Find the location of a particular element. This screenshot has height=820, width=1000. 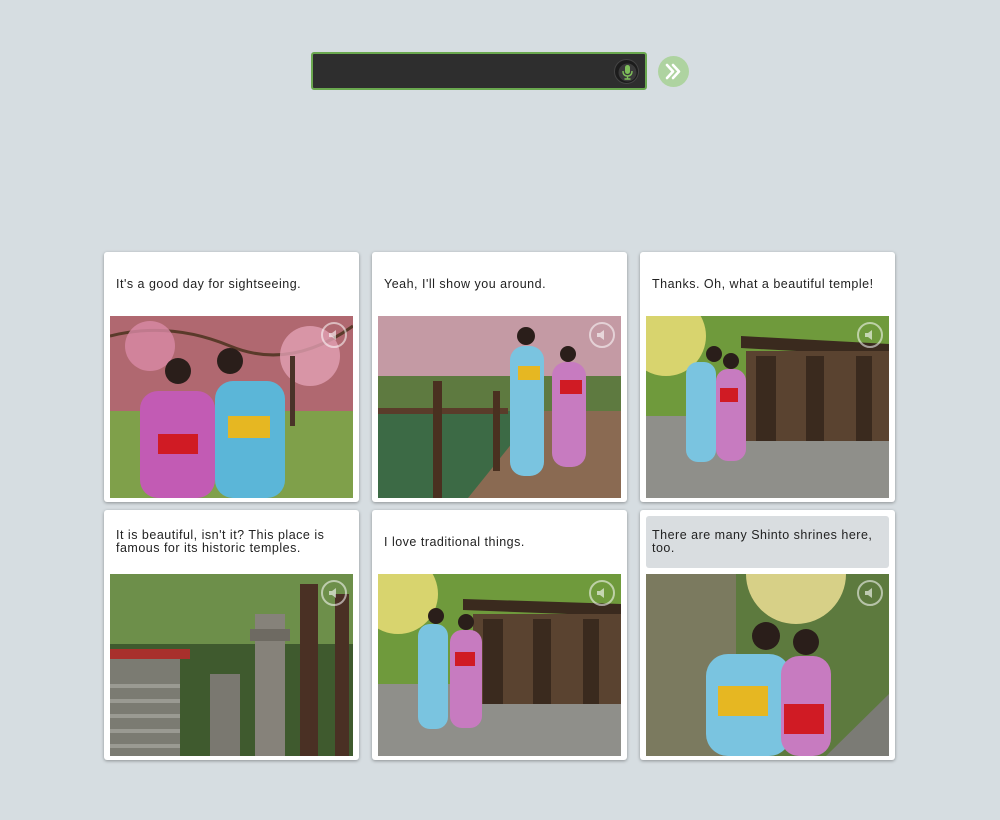

dialogue-card-1: It's a good day for sightseeing. is located at coordinates (231, 377).